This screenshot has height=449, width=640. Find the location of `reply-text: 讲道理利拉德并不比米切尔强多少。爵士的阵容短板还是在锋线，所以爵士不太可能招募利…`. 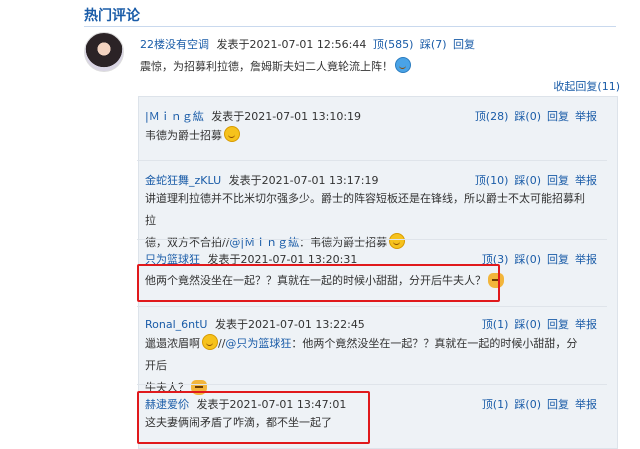

reply-text: 讲道理利拉德并不比米切尔强多少。爵士的阵容短板还是在锋线，所以爵士不太可能招募利… is located at coordinates (365, 221).